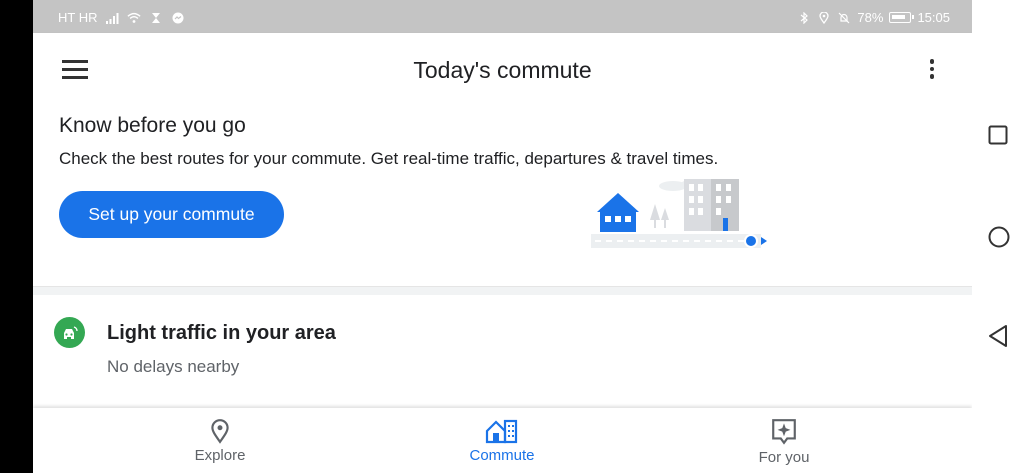 Image resolution: width=1024 pixels, height=473 pixels. I want to click on hourglass-icon, so click(156, 17).